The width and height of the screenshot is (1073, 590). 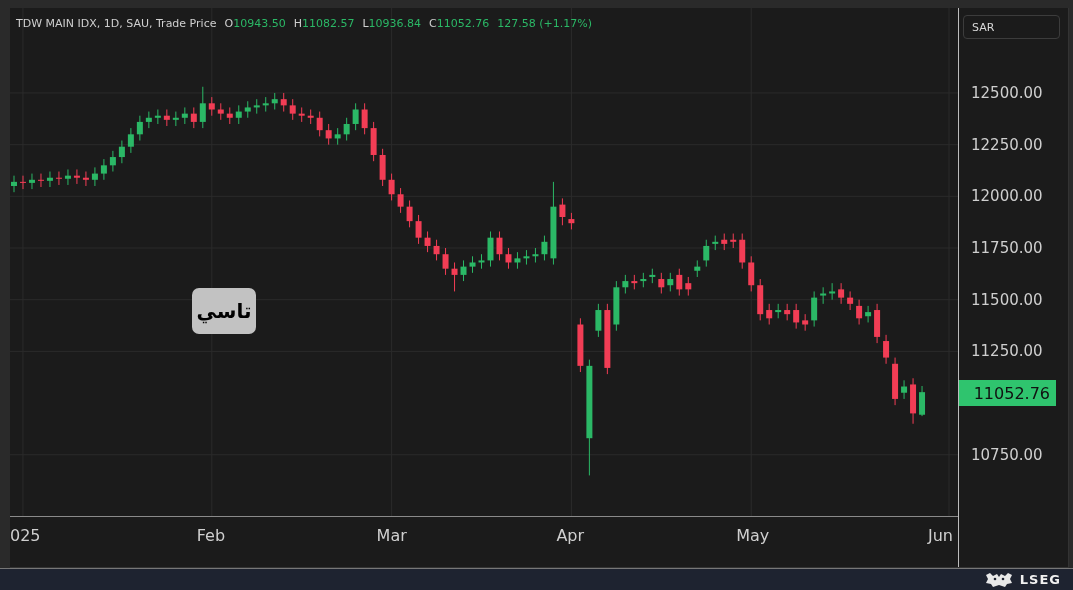 What do you see at coordinates (1011, 27) in the screenshot?
I see `currency-selector: SAR` at bounding box center [1011, 27].